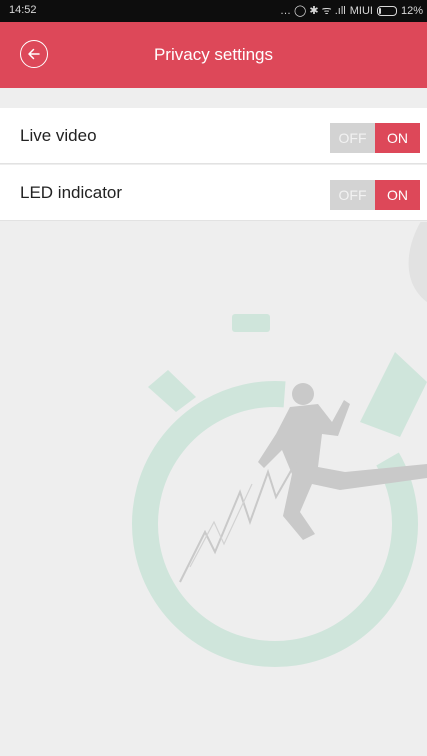 This screenshot has height=756, width=427. I want to click on carrier-label: MIUI, so click(361, 10).